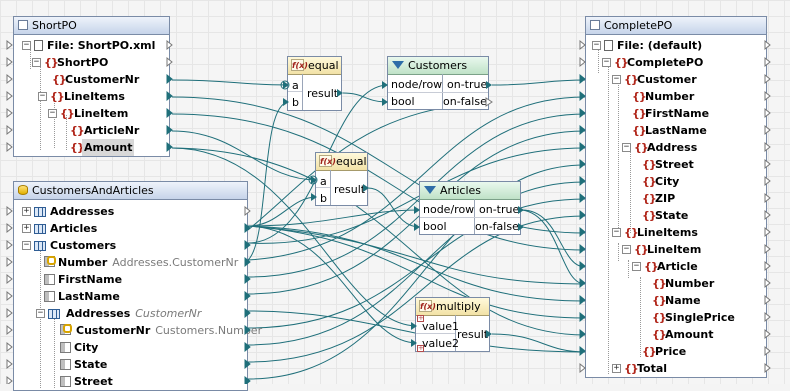  Describe the element at coordinates (130, 245) in the screenshot. I see `ca-customers-row: − Customers` at that location.